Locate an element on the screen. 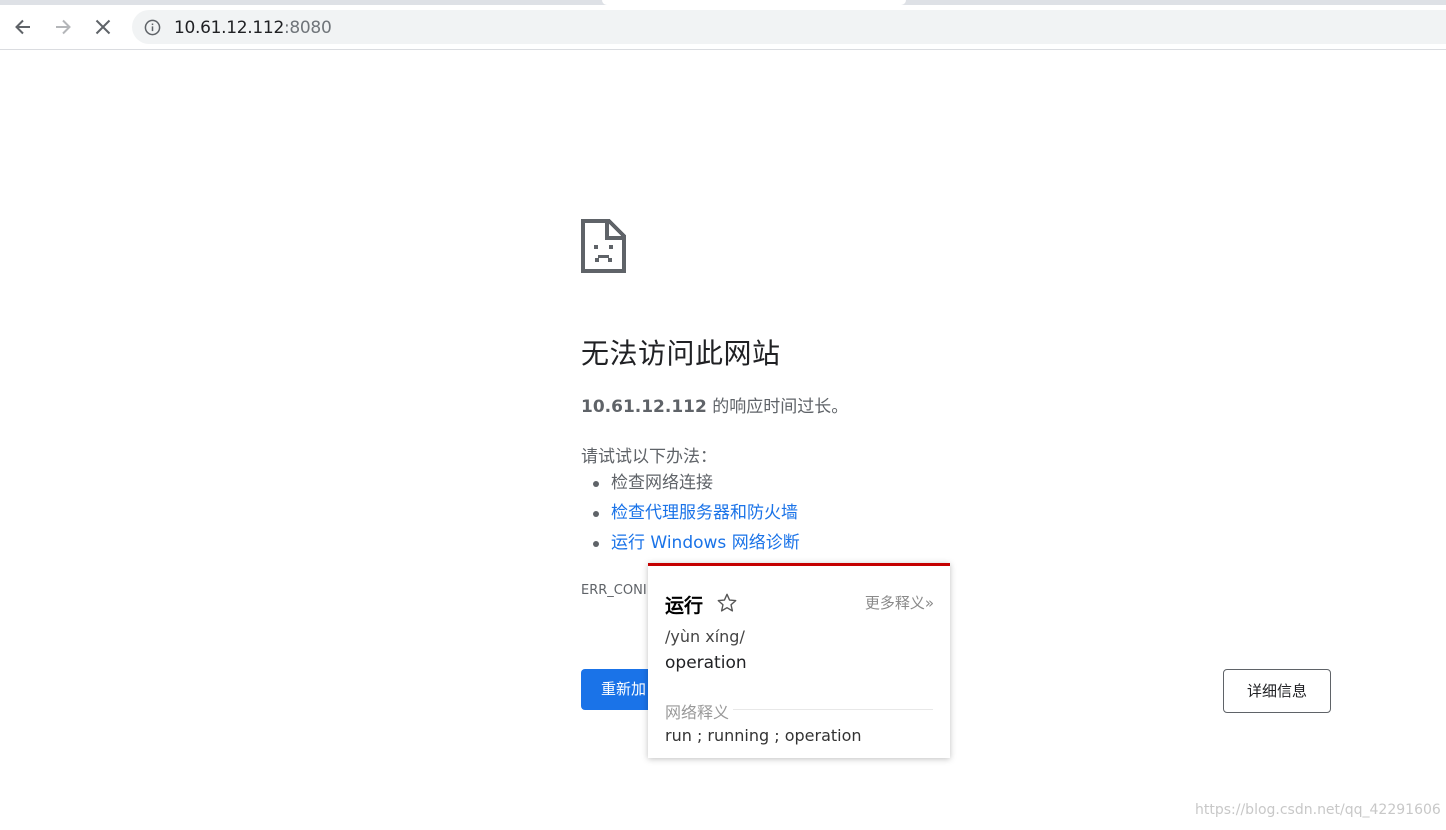 Image resolution: width=1446 pixels, height=830 pixels. arrow-right-icon is located at coordinates (63, 27).